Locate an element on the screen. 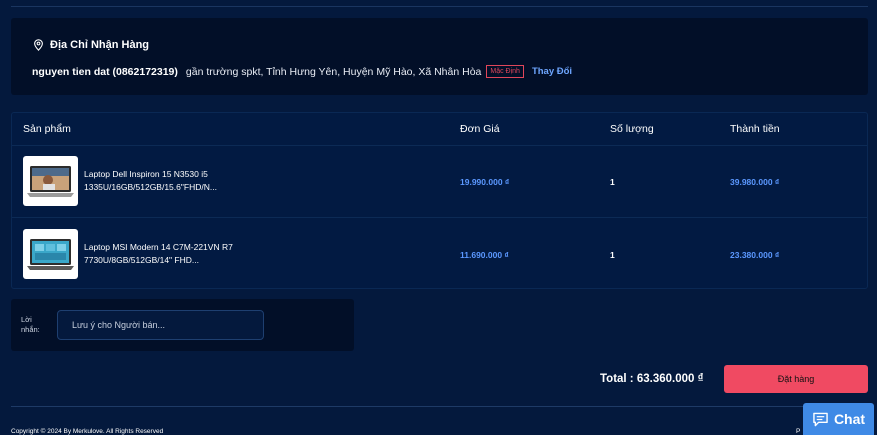 Image resolution: width=877 pixels, height=435 pixels. footer-divider is located at coordinates (439, 406).